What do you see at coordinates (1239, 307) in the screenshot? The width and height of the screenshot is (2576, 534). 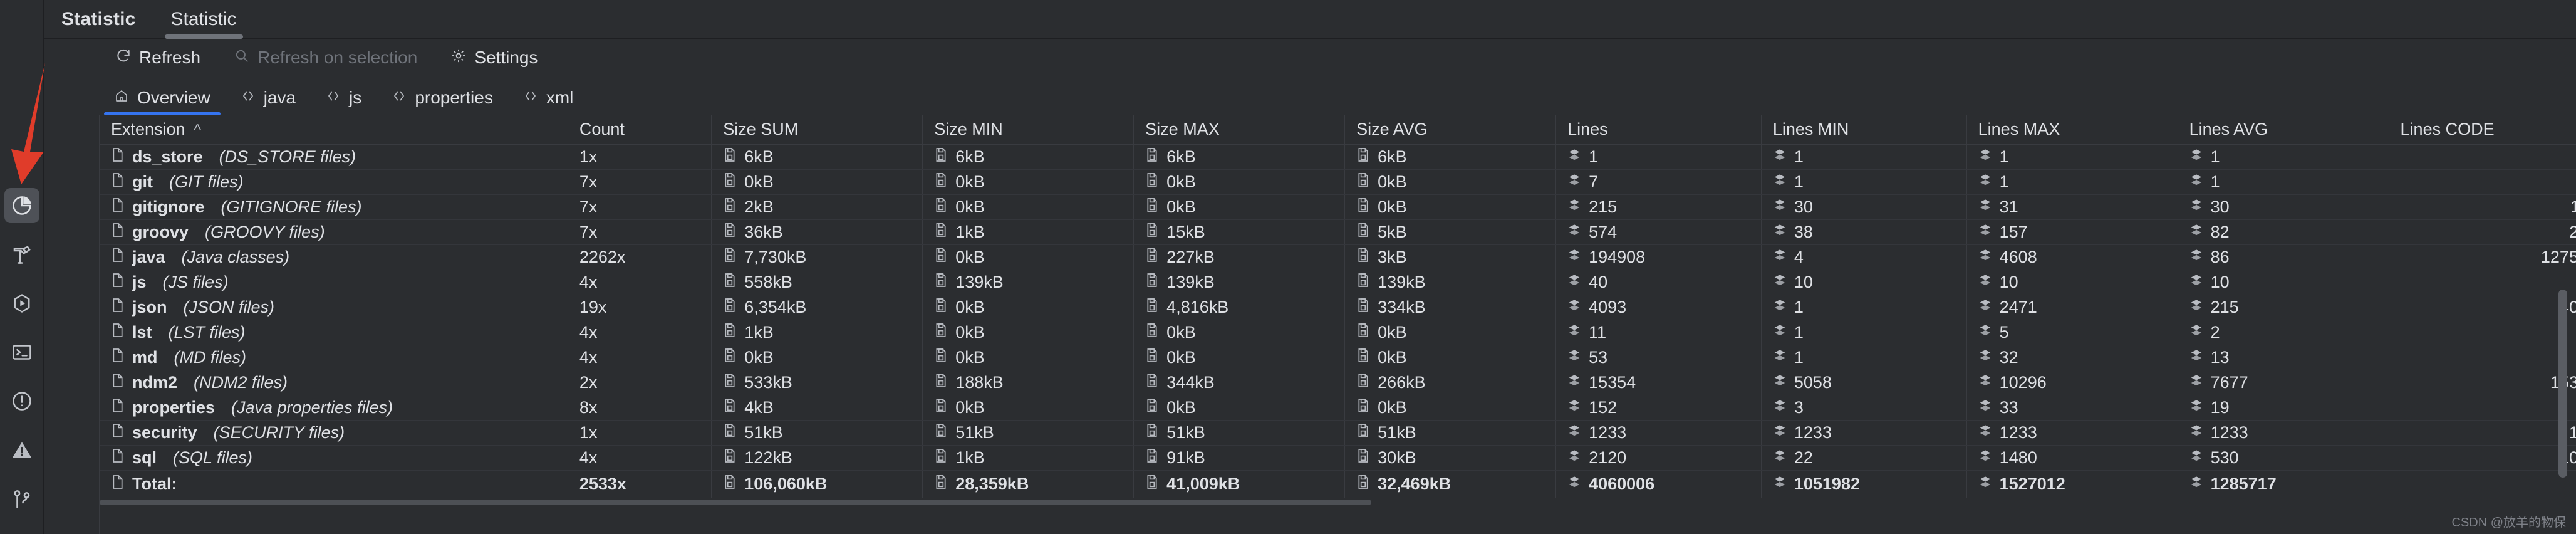 I see `cell-size-max: 4,816kB` at bounding box center [1239, 307].